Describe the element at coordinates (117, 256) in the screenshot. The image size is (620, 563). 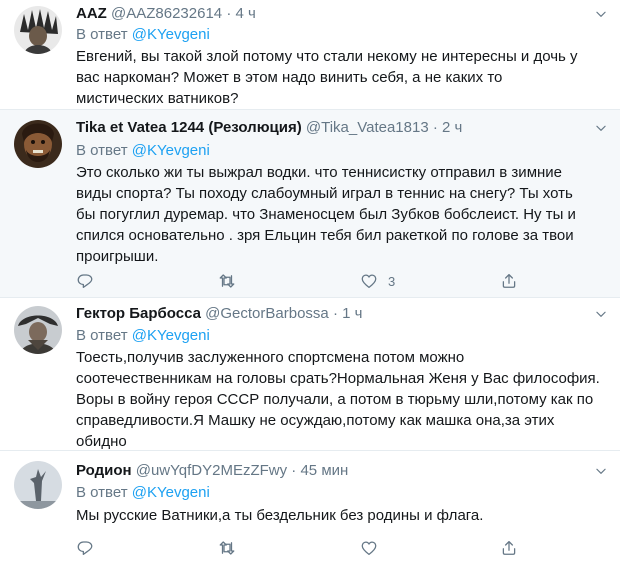
I see `tweet-text-line: проигрыши.` at that location.